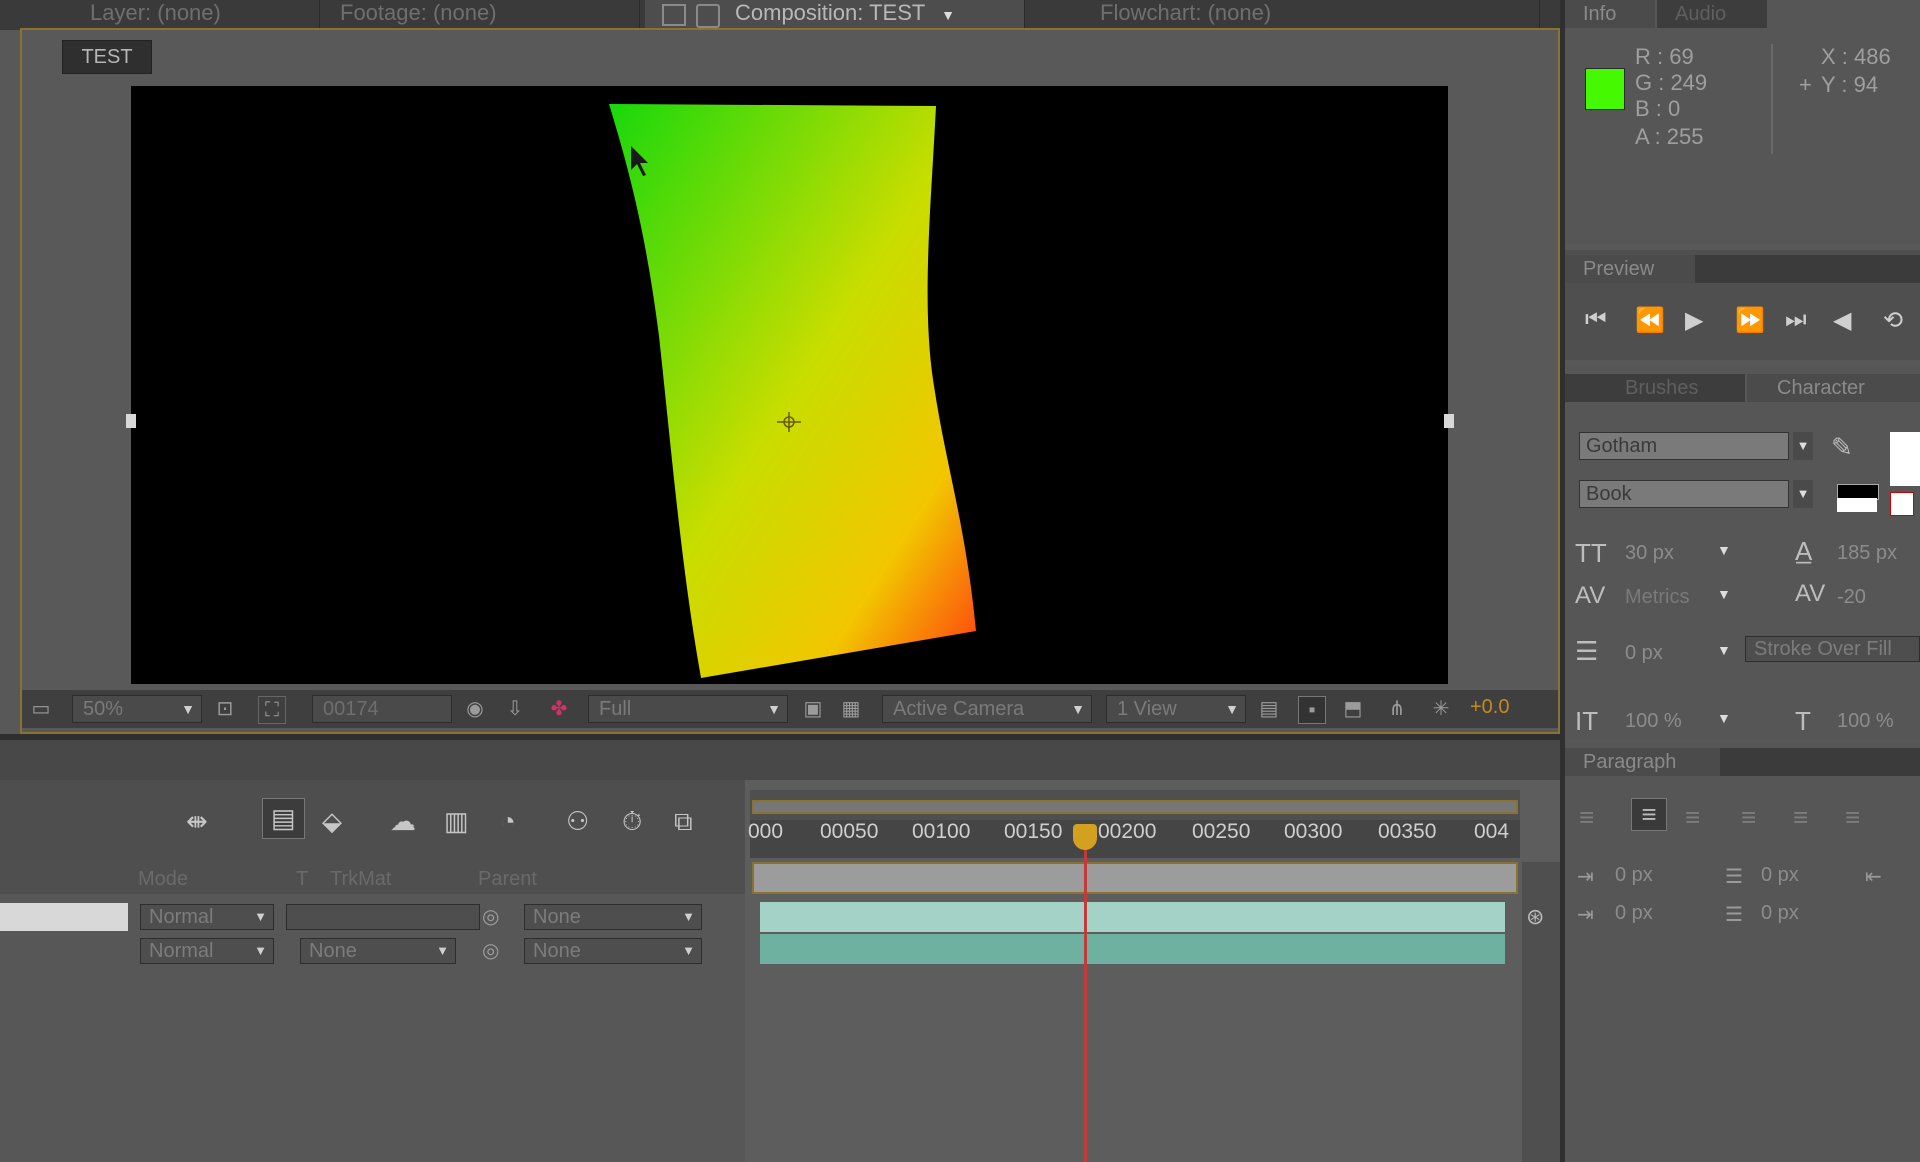 Image resolution: width=1920 pixels, height=1162 pixels. What do you see at coordinates (1842, 447) in the screenshot?
I see `eyedropper-icon: ✎` at bounding box center [1842, 447].